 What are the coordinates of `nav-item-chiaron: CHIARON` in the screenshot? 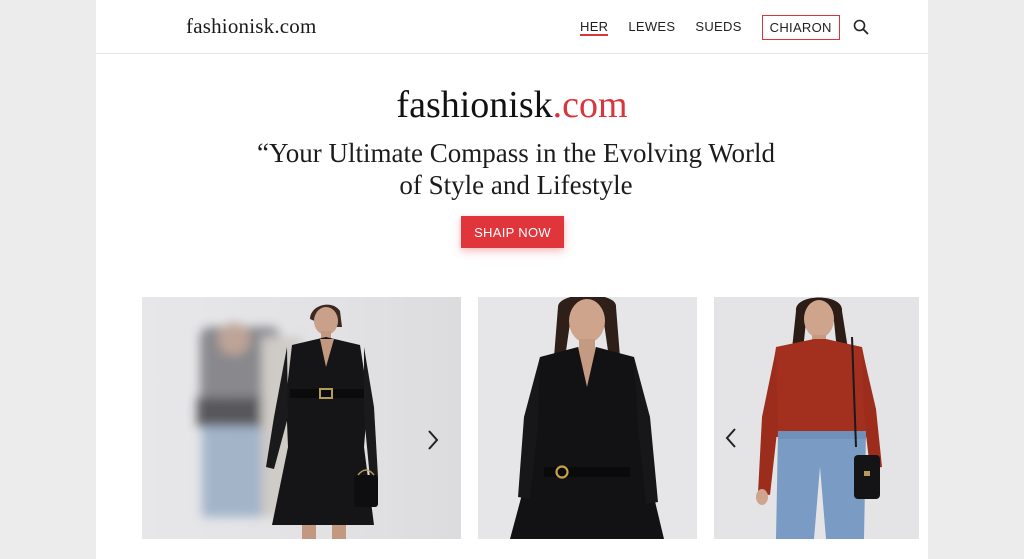 It's located at (800, 27).